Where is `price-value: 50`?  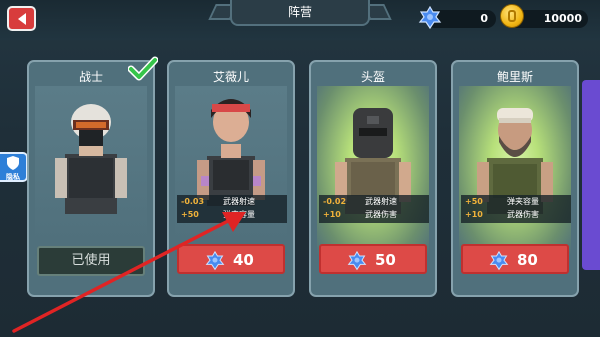
price-value: 50 is located at coordinates (385, 260).